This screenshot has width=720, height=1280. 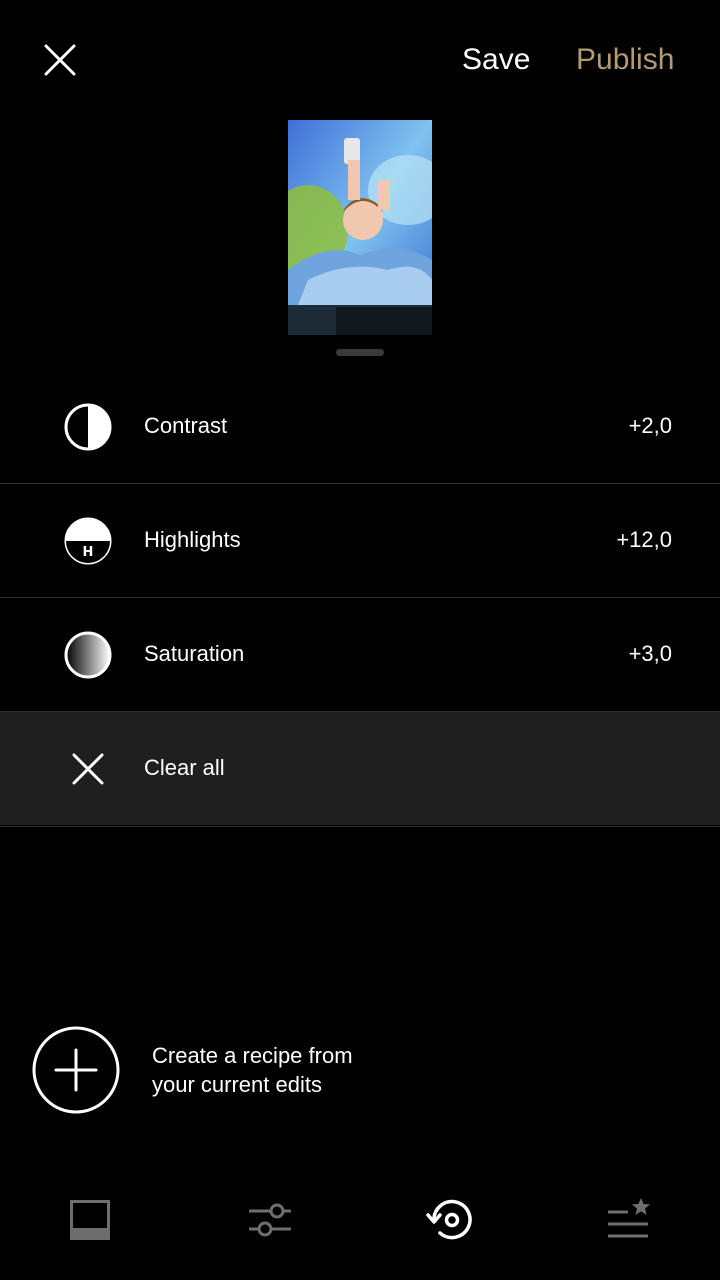 What do you see at coordinates (88, 427) in the screenshot?
I see `contrast-icon` at bounding box center [88, 427].